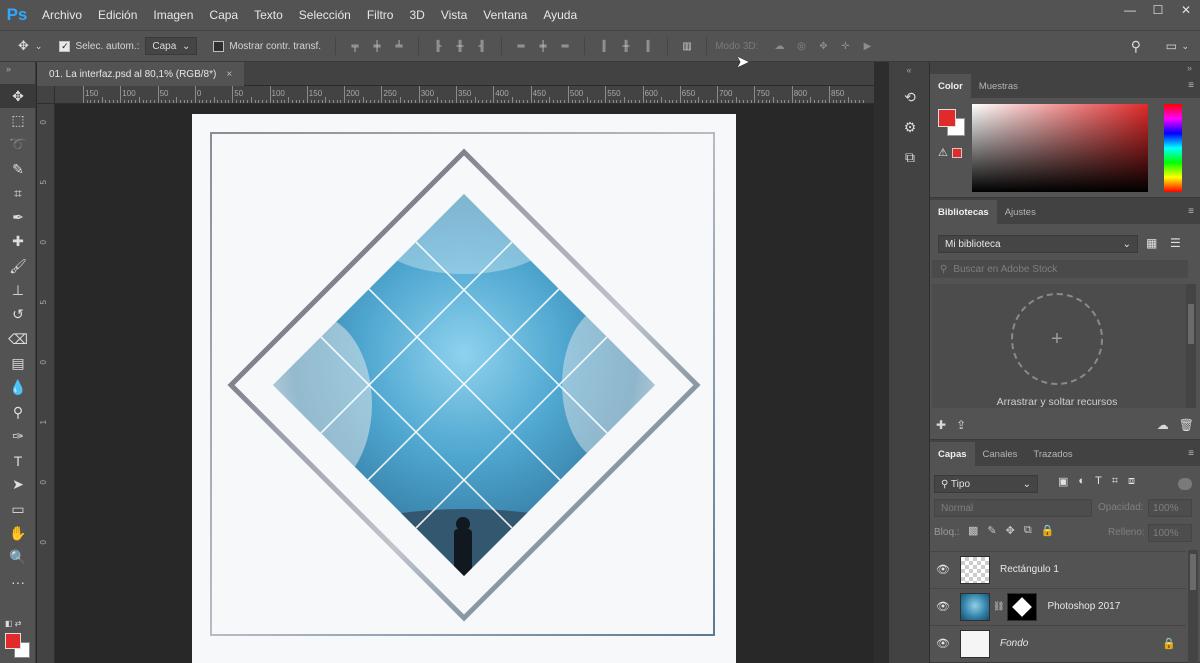  Describe the element at coordinates (1060, 269) in the screenshot. I see `stock-search-input: ⚲ Buscar en Adobe Stock` at that location.